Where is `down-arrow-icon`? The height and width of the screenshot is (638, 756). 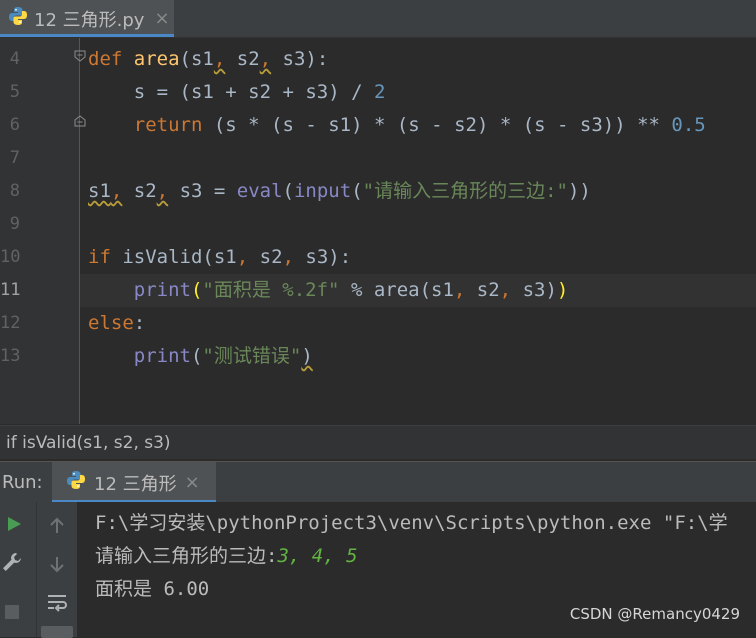 down-arrow-icon is located at coordinates (57, 564).